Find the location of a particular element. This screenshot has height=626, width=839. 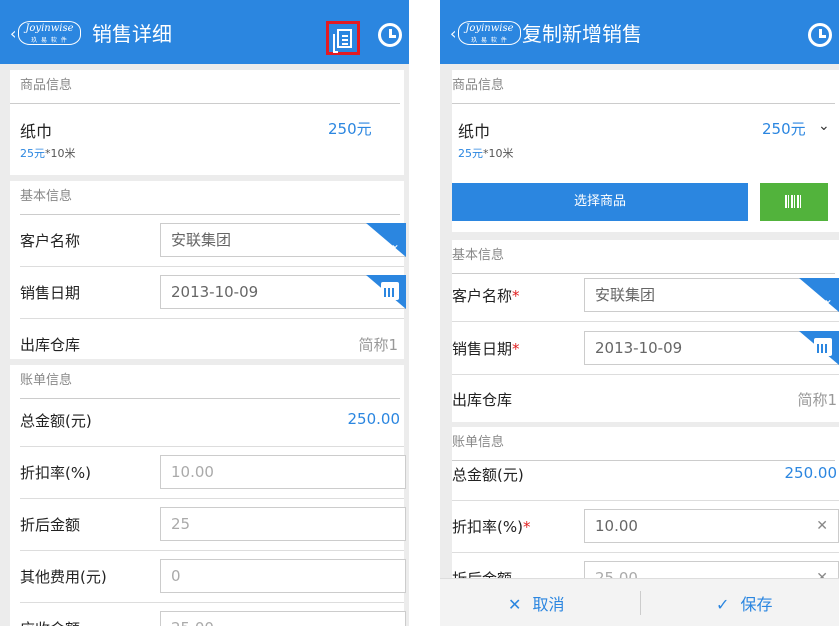

copy-button is located at coordinates (343, 38).